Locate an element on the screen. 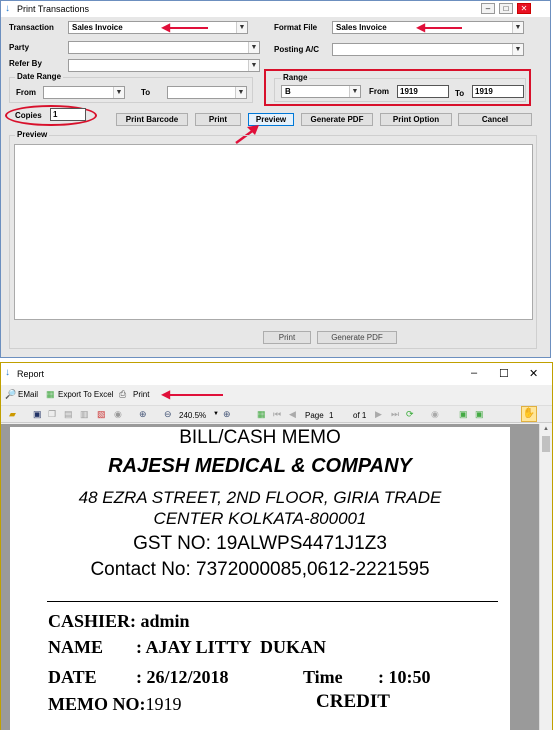  copies-input: 1 is located at coordinates (68, 114).